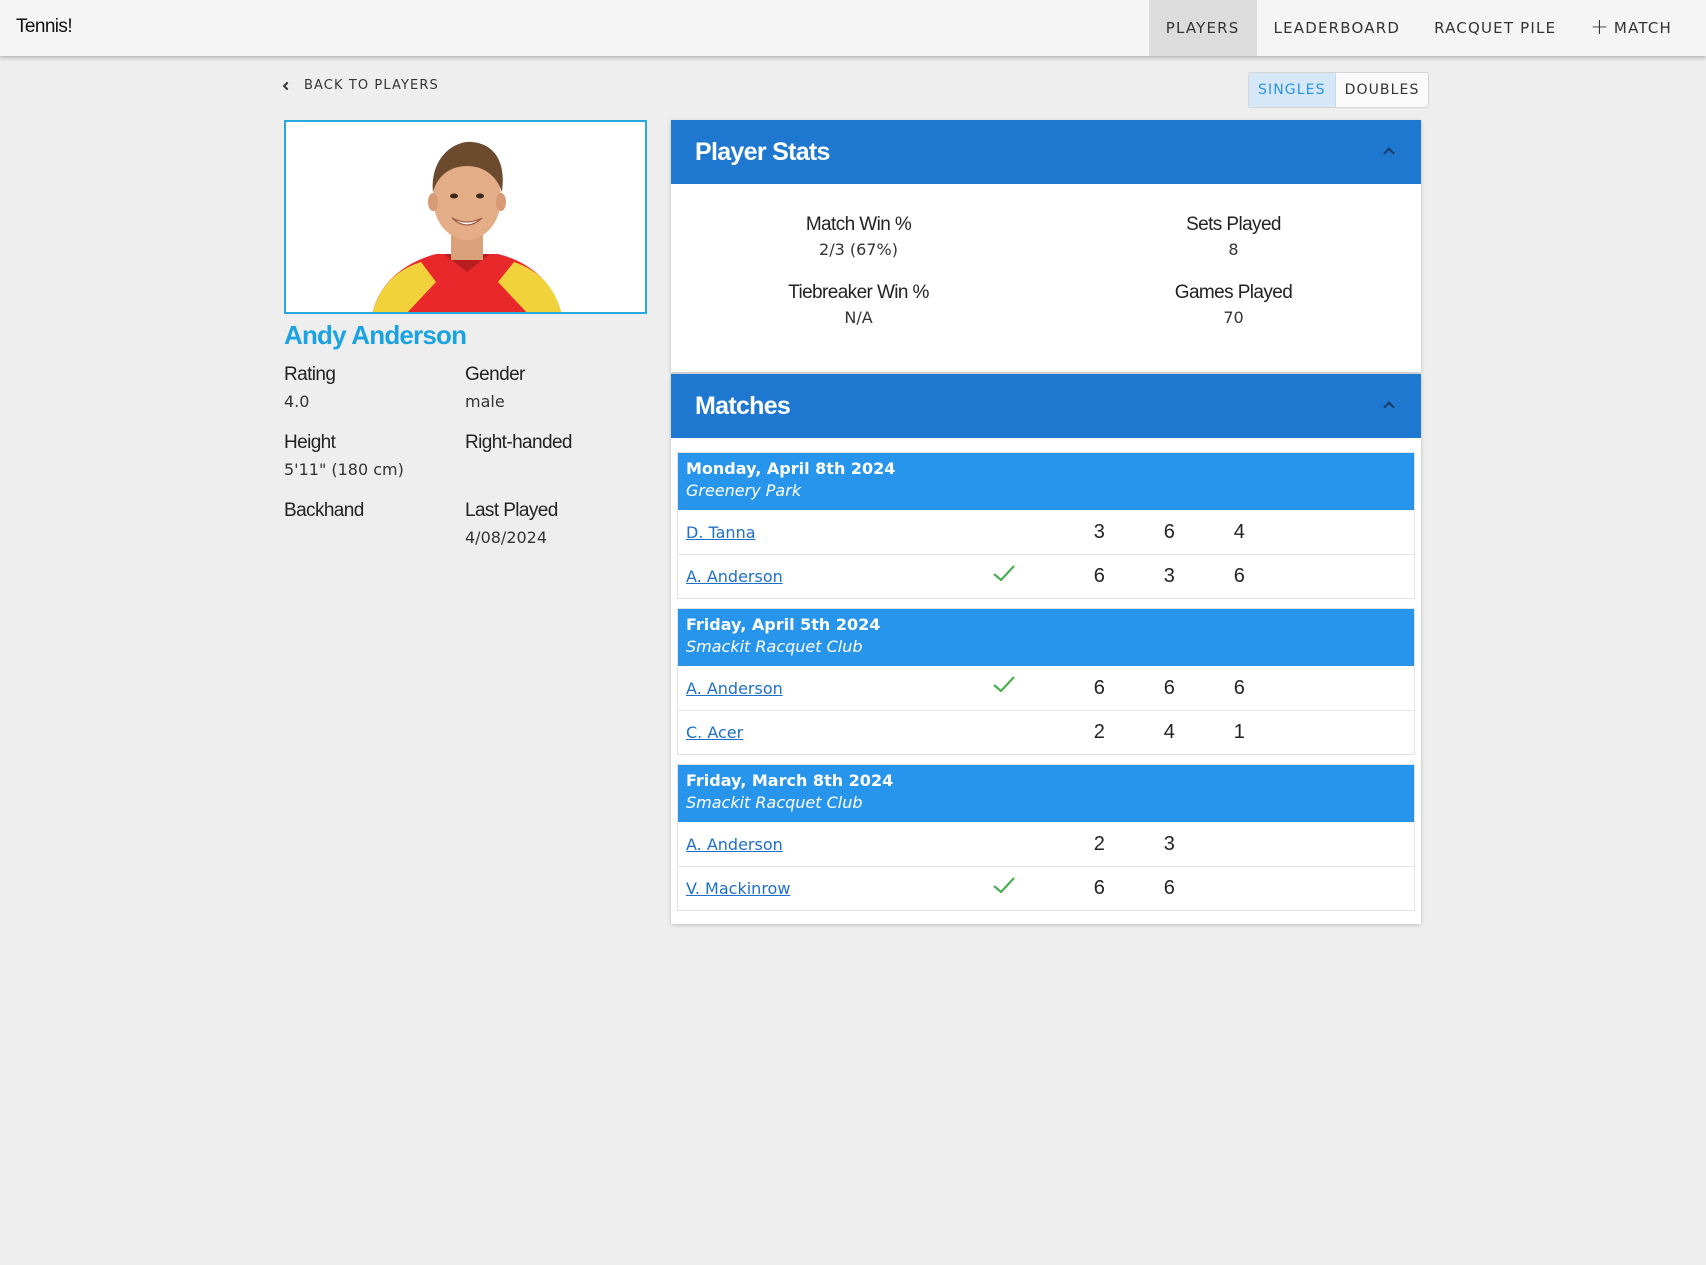  I want to click on backhand-label: Backhand, so click(324, 510).